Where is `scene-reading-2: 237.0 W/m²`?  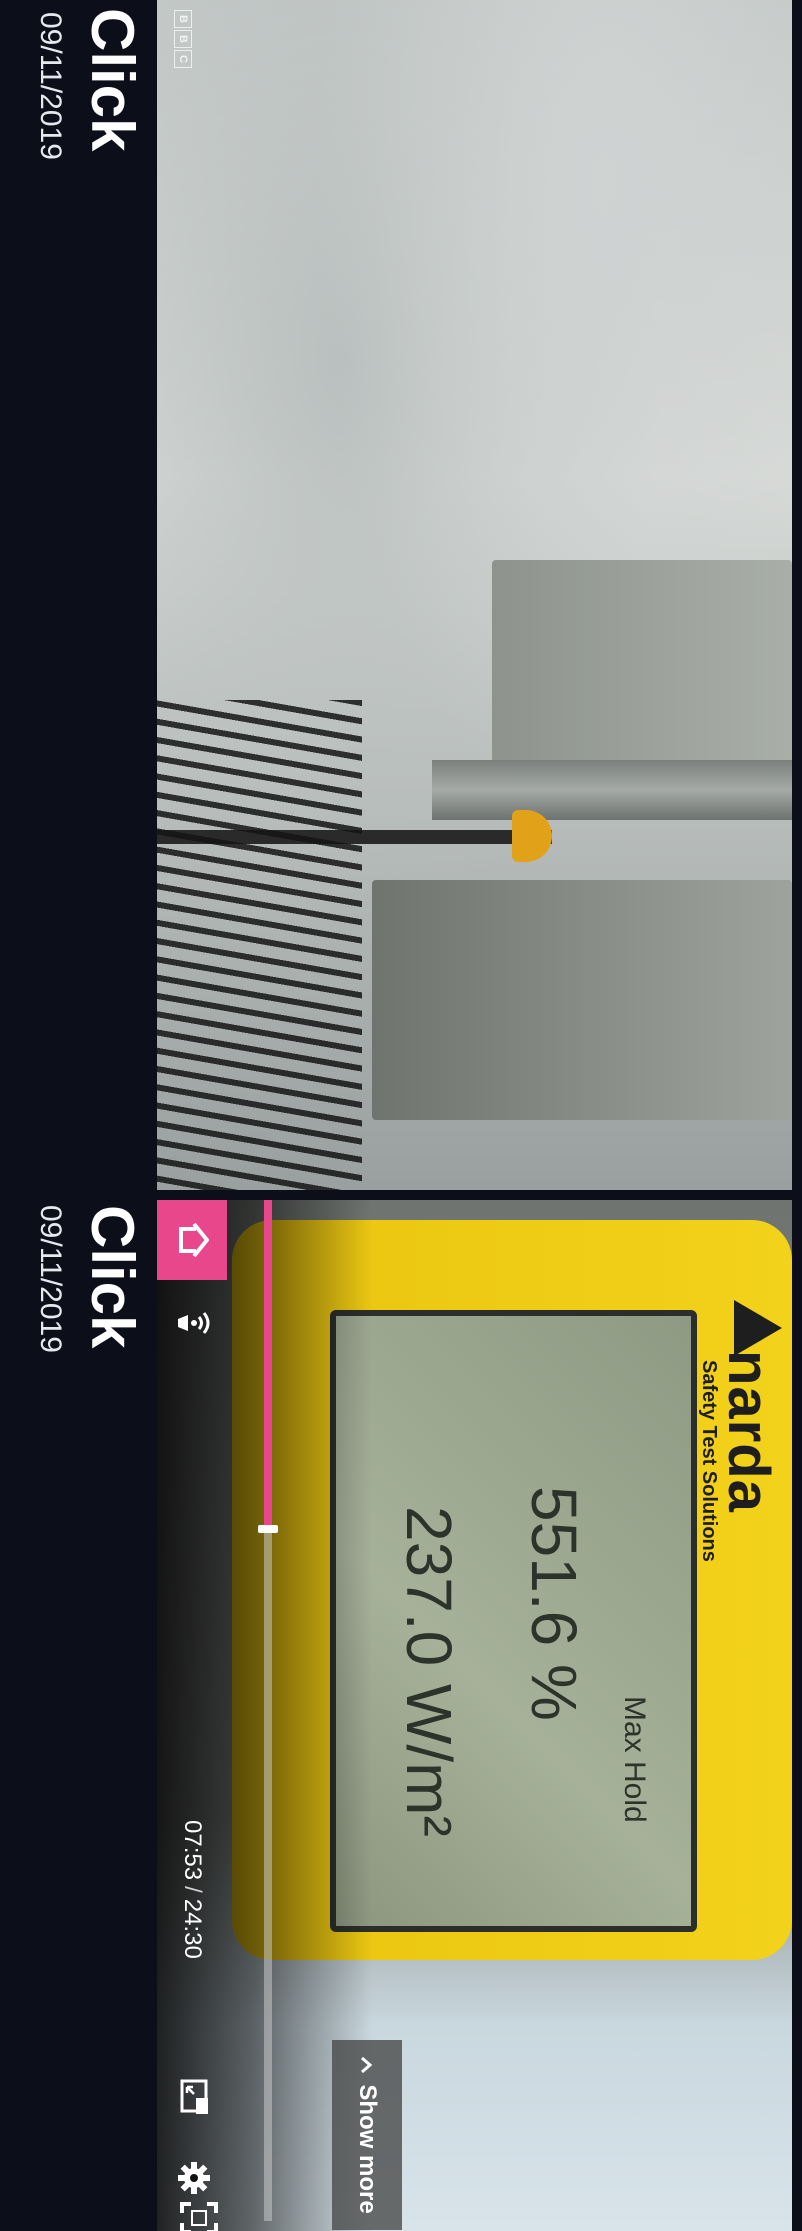 scene-reading-2: 237.0 W/m² is located at coordinates (429, 1671).